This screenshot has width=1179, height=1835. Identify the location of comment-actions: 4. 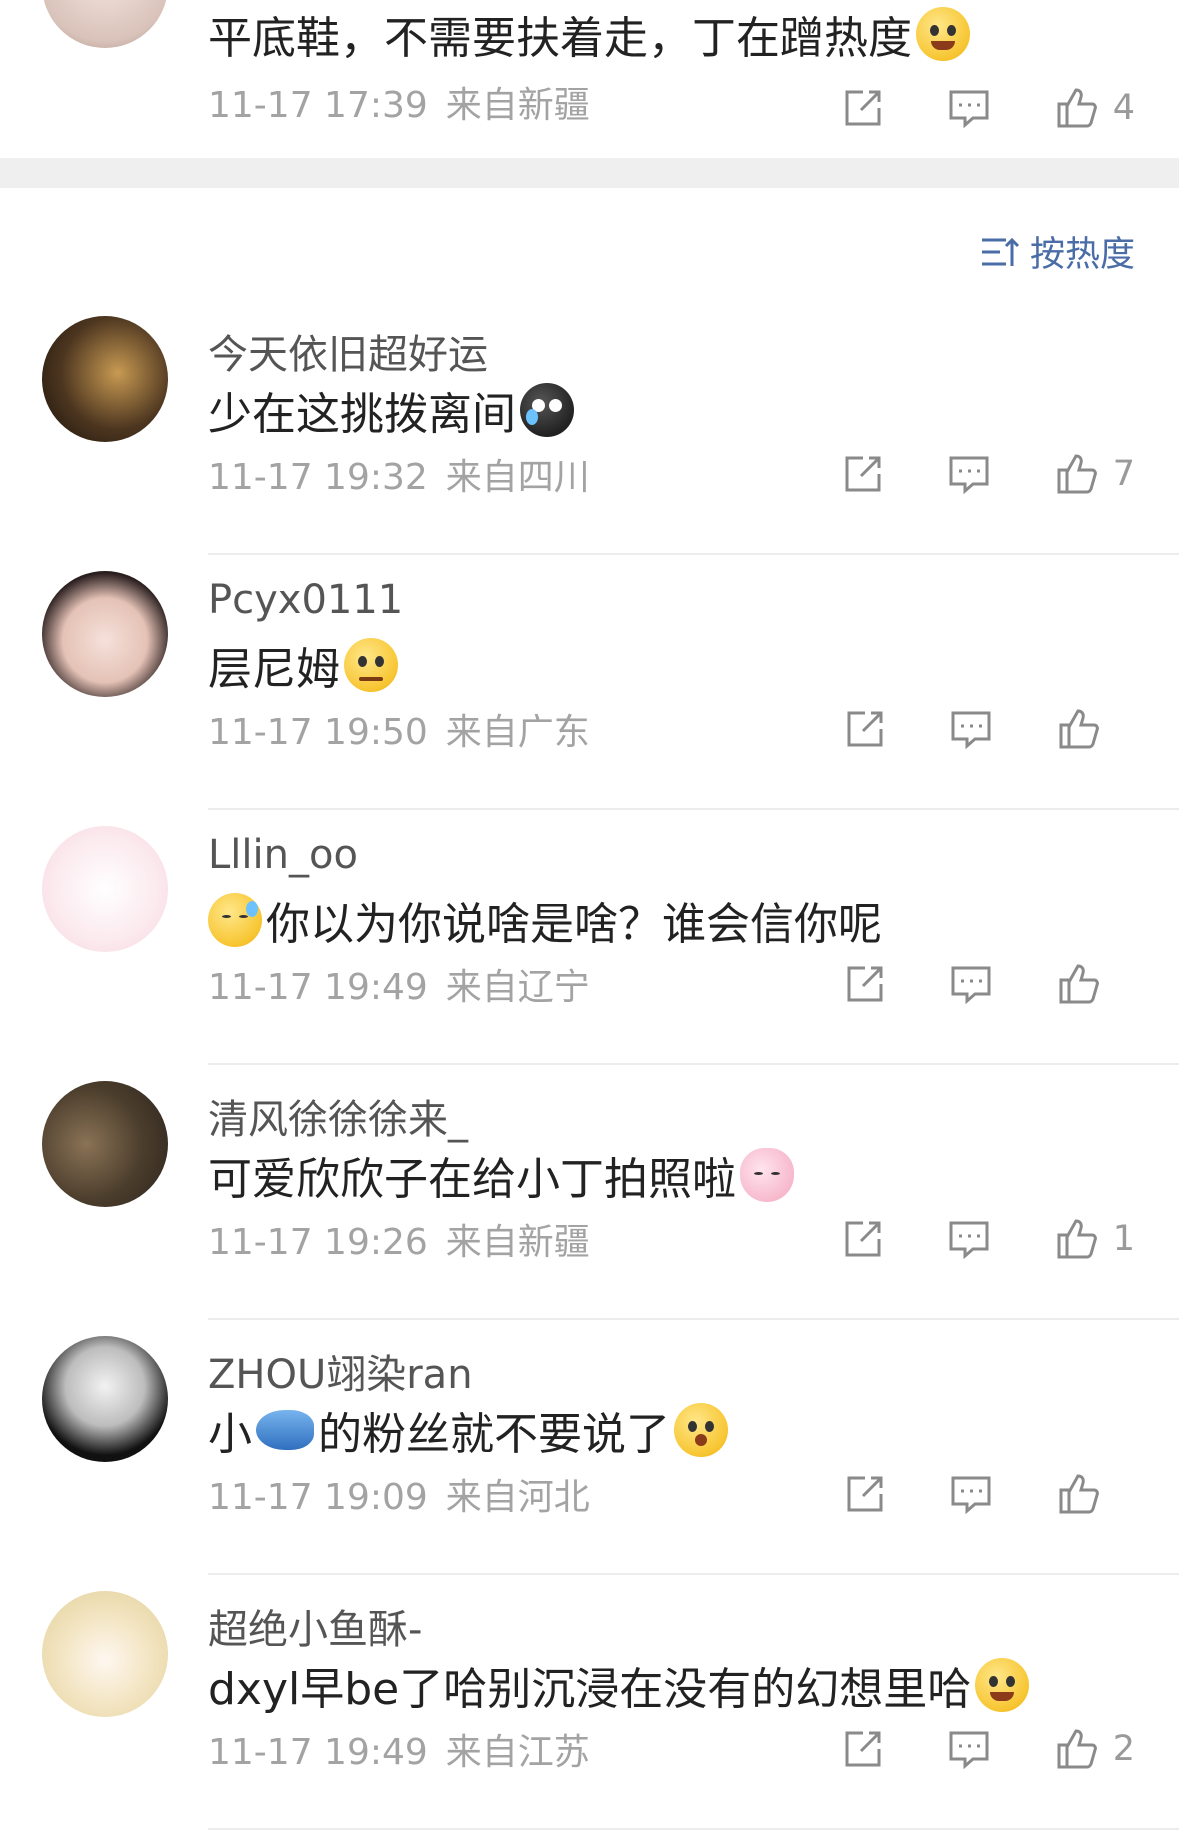
(987, 108).